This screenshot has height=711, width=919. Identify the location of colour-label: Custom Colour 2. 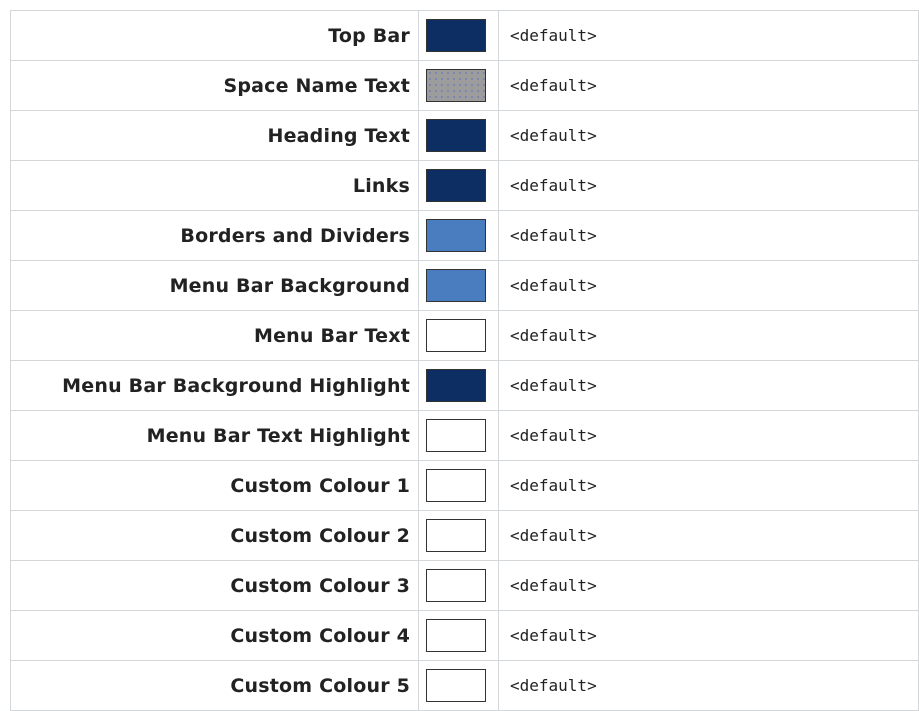
(214, 535).